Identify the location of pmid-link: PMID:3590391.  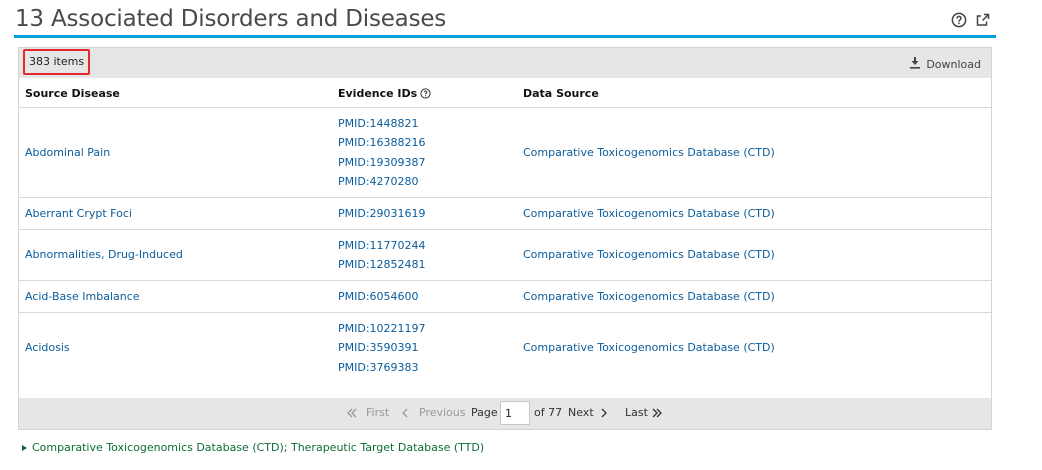
(382, 347).